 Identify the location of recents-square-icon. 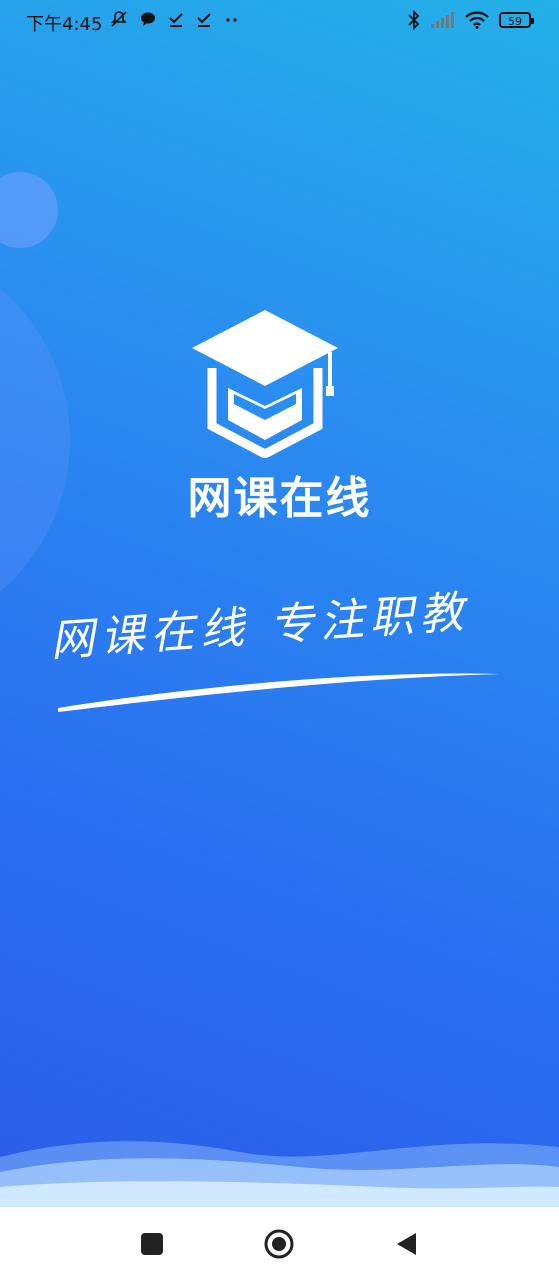
(152, 1244).